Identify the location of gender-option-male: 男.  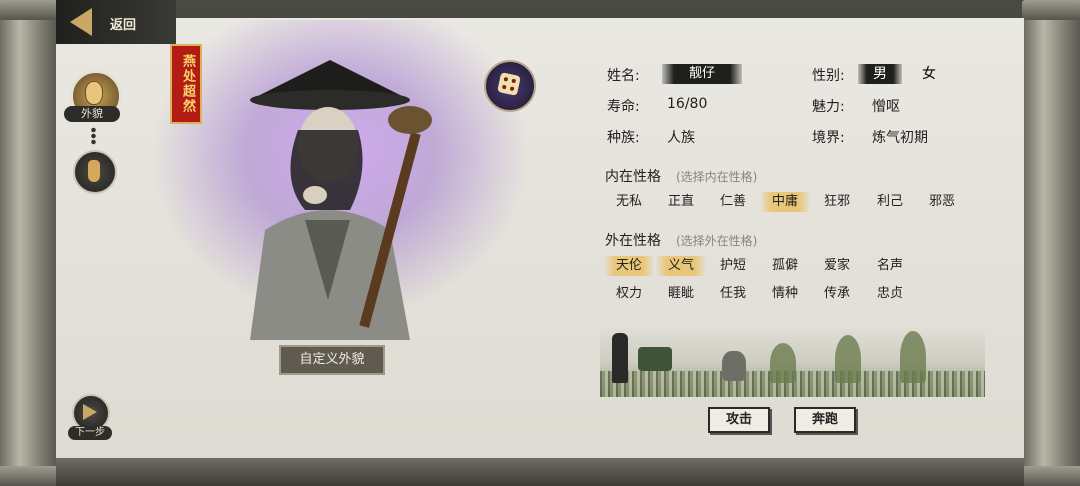
(880, 74).